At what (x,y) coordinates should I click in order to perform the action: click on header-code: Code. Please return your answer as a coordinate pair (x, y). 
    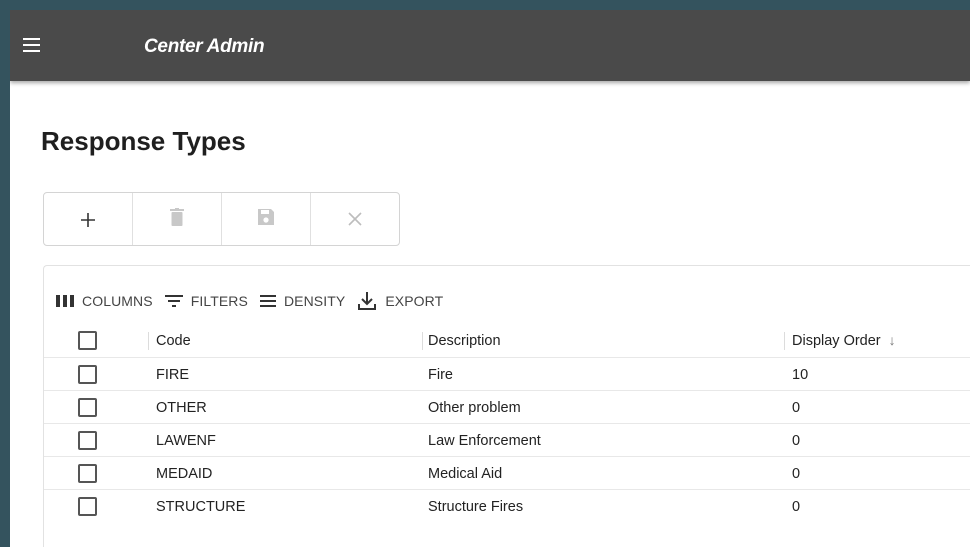
    Looking at the image, I should click on (173, 341).